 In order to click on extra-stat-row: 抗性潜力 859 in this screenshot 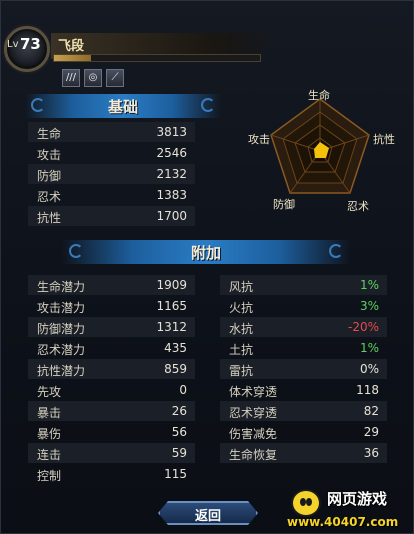, I will do `click(111, 369)`.